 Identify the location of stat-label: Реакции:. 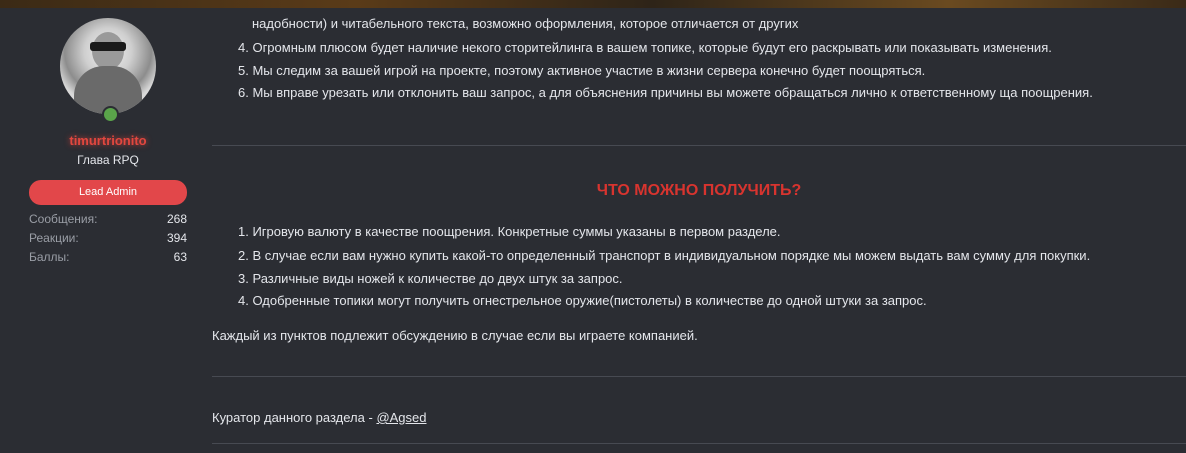
(54, 238).